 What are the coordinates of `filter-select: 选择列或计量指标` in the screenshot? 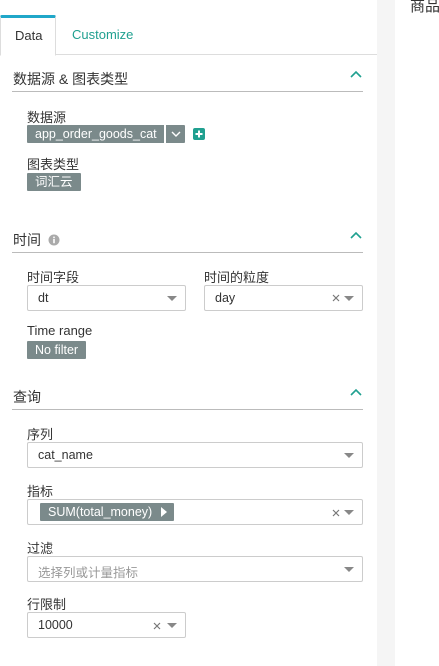 It's located at (195, 569).